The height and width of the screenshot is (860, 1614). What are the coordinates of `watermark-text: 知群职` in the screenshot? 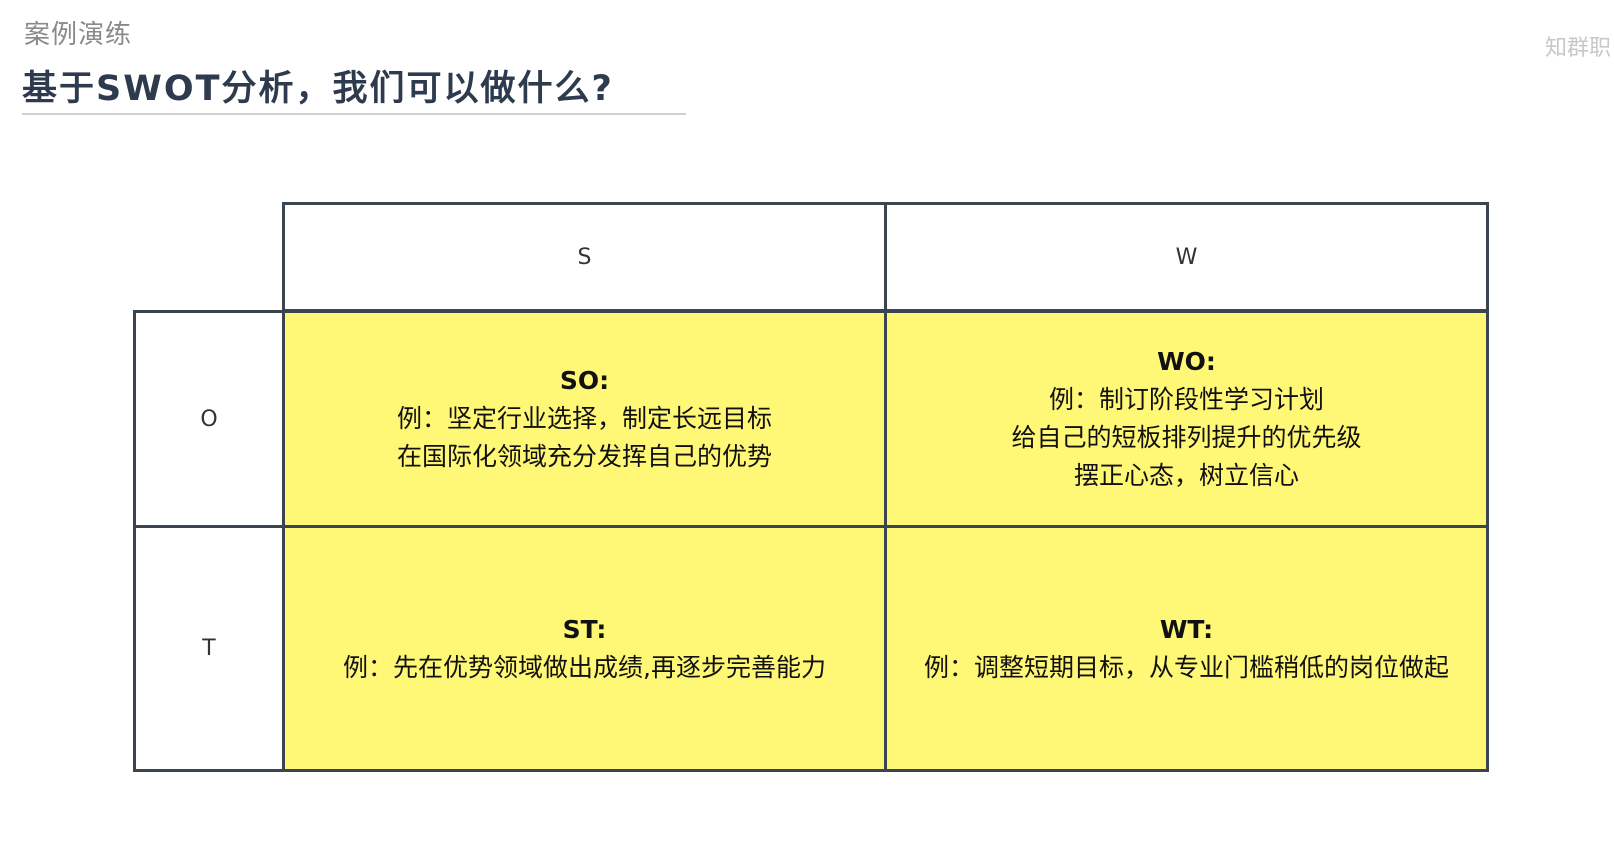 It's located at (1578, 48).